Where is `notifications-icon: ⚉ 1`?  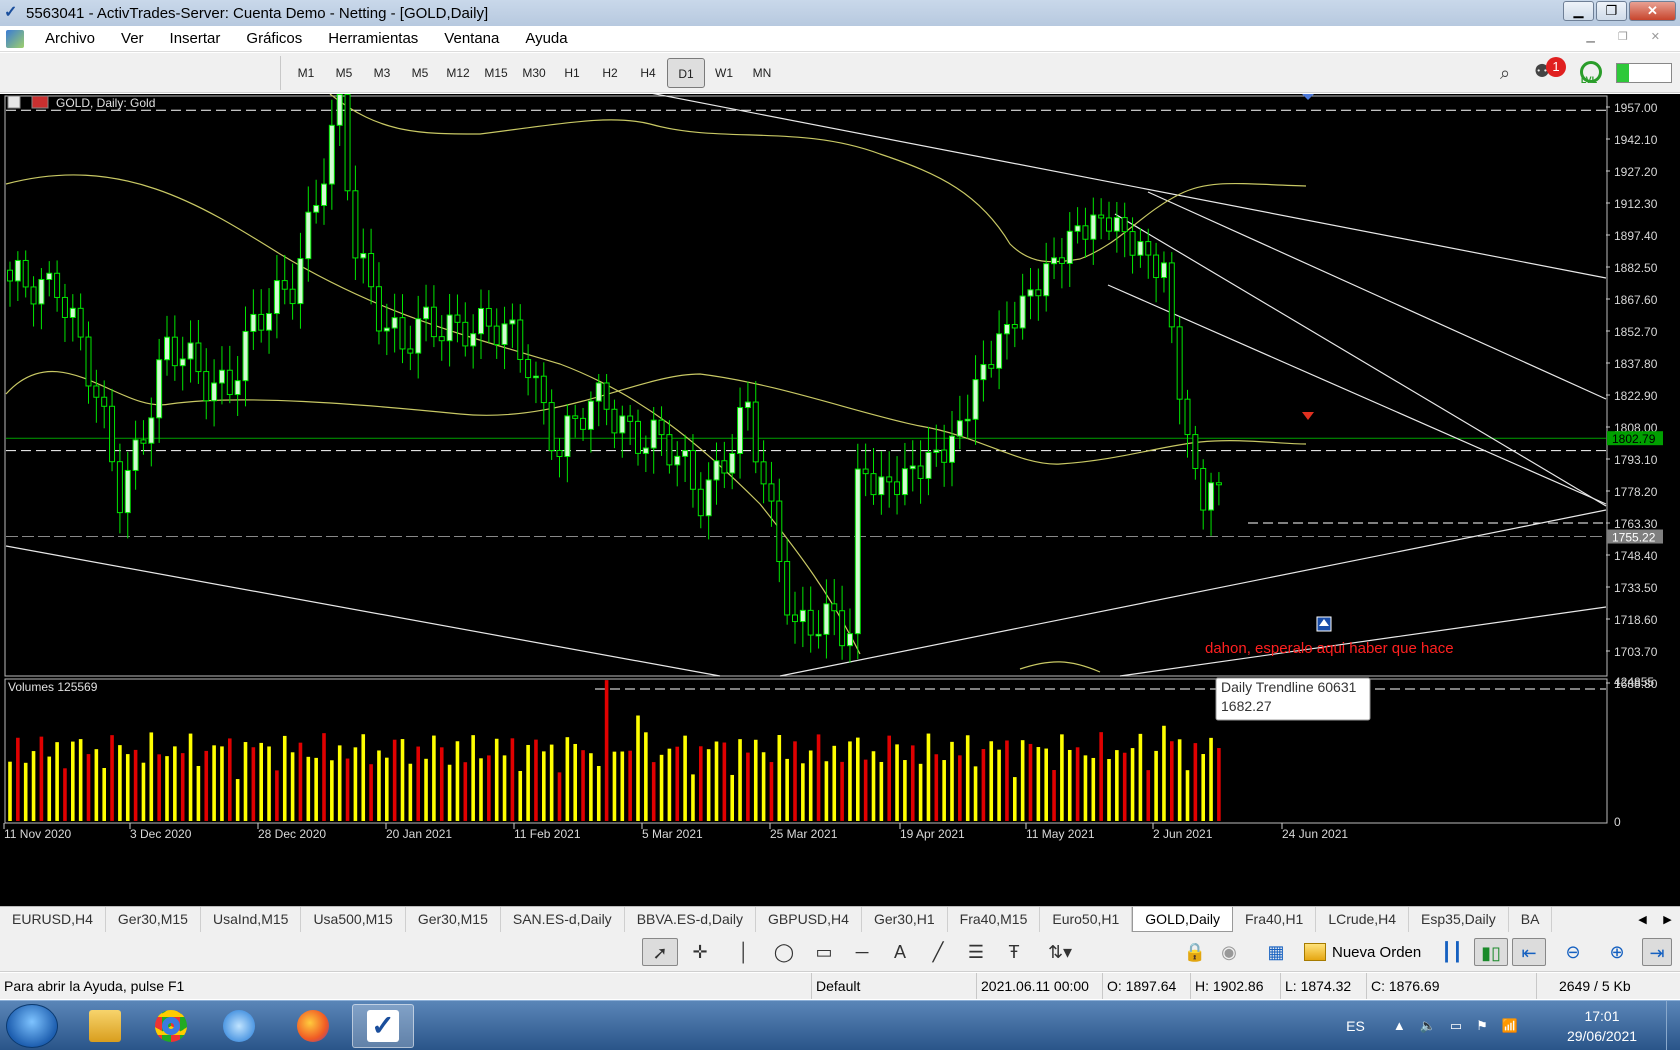
notifications-icon: ⚉ 1 is located at coordinates (1550, 71).